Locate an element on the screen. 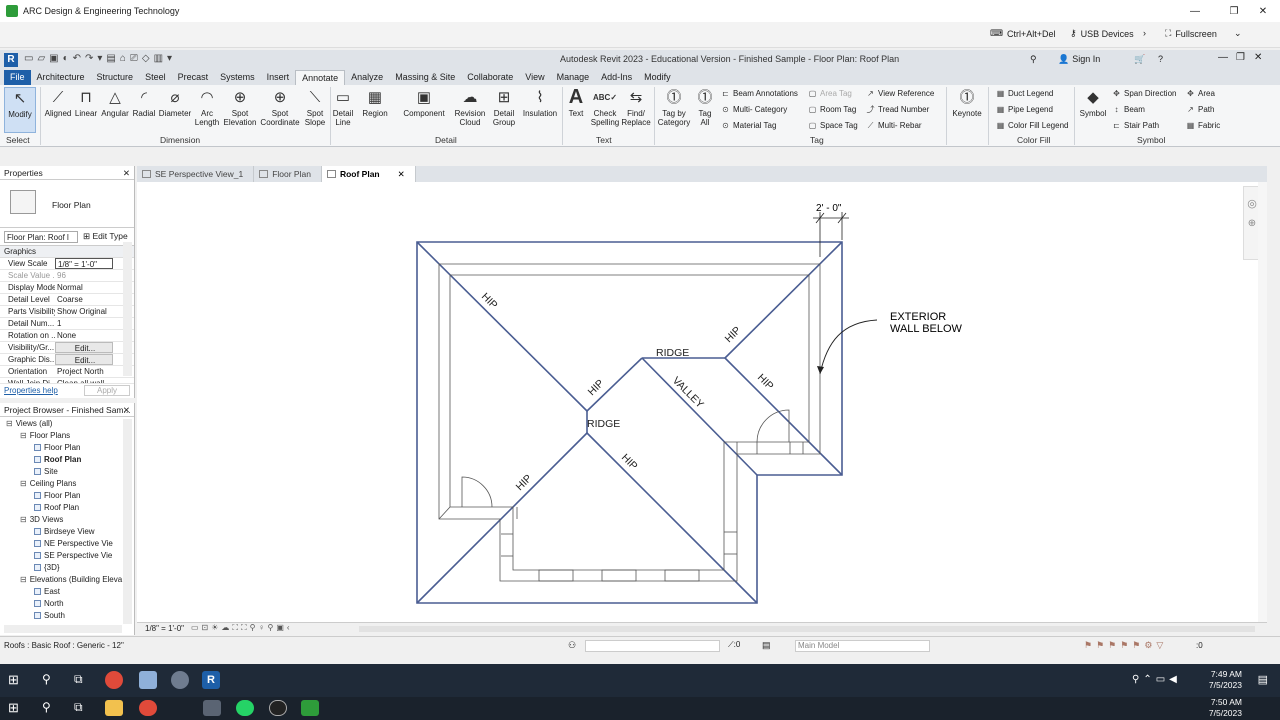 This screenshot has height=720, width=1280. browser-item: South is located at coordinates (49, 615).